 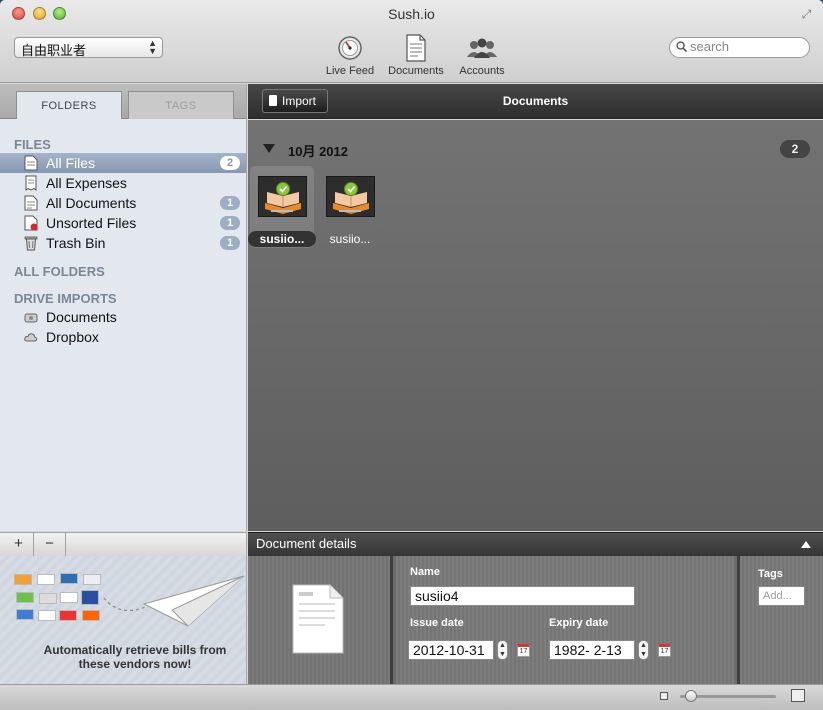 I want to click on expiry-date-stepper: ▲ ▼, so click(x=643, y=650).